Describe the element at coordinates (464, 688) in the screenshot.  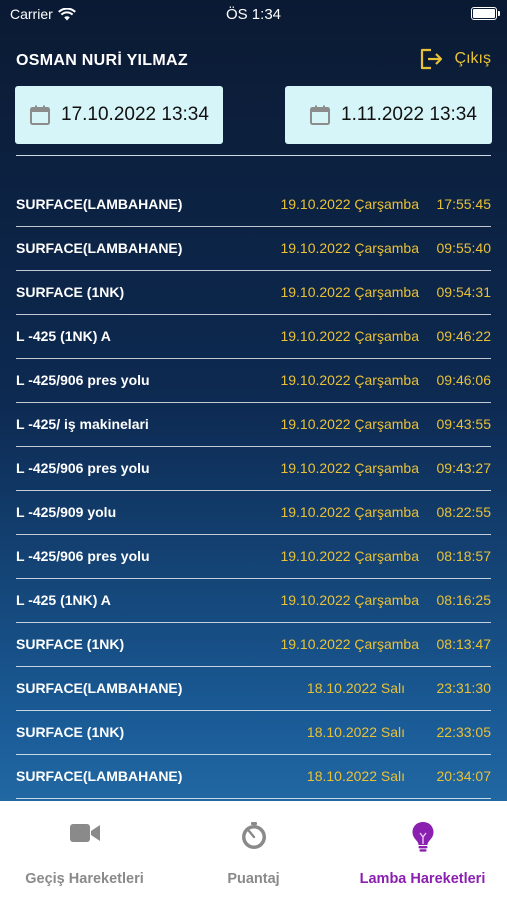
I see `record-time: 23:31:30` at that location.